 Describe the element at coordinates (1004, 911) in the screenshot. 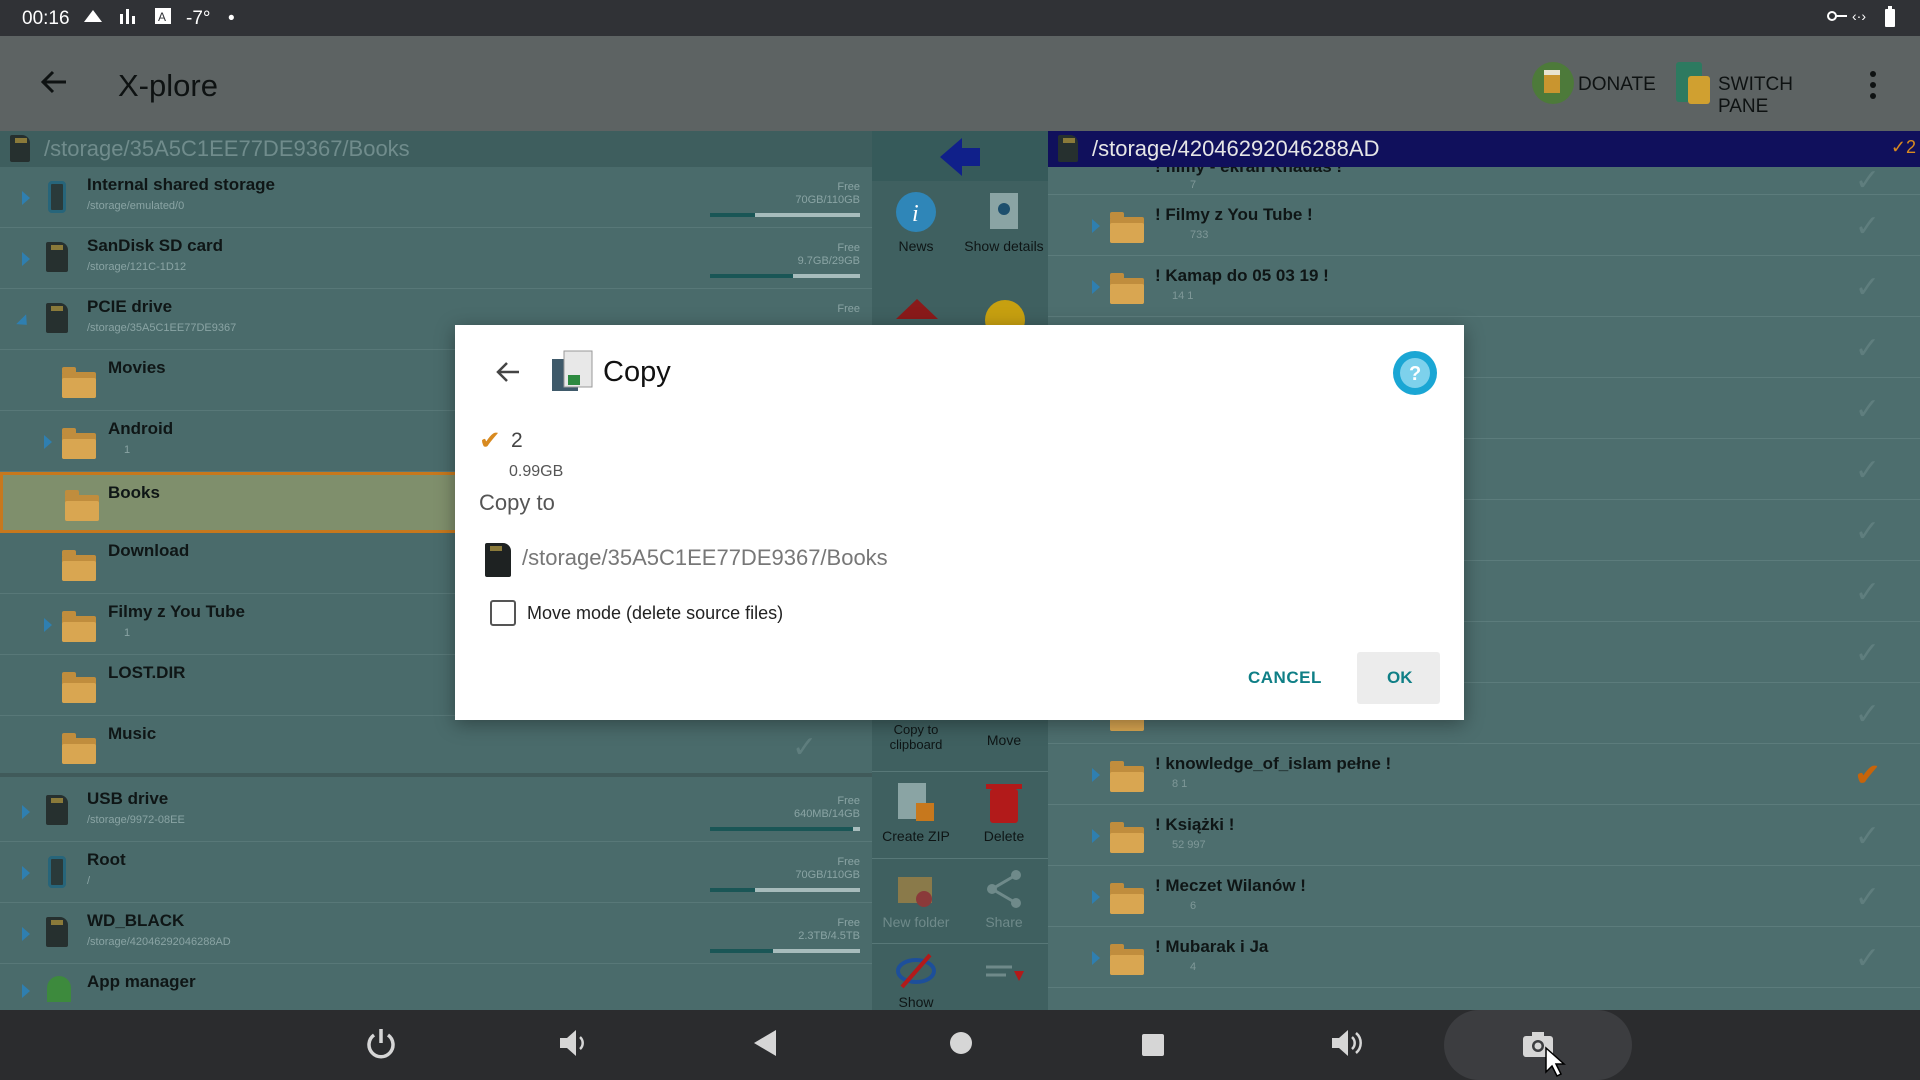

I see `share-button: Share` at that location.